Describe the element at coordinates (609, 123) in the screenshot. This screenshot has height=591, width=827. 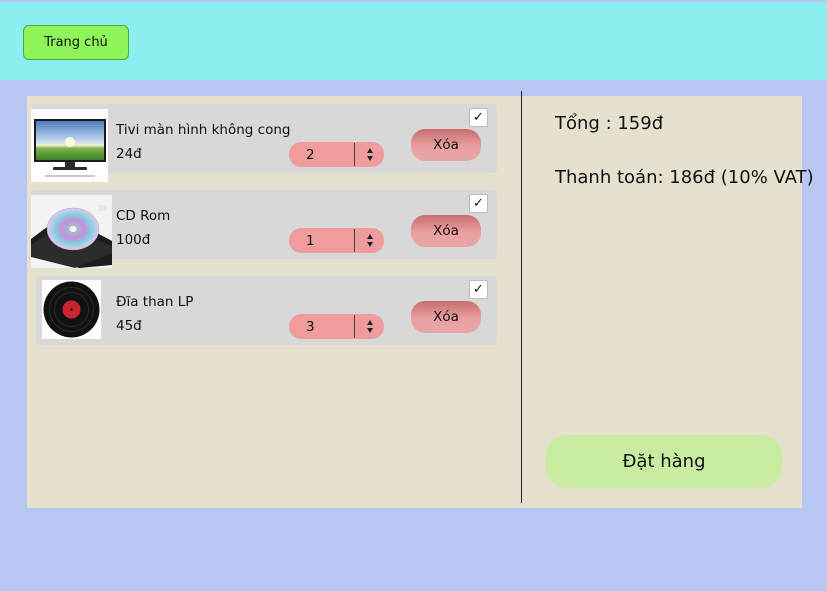
I see `total-amount: Tổng : 159đ` at that location.